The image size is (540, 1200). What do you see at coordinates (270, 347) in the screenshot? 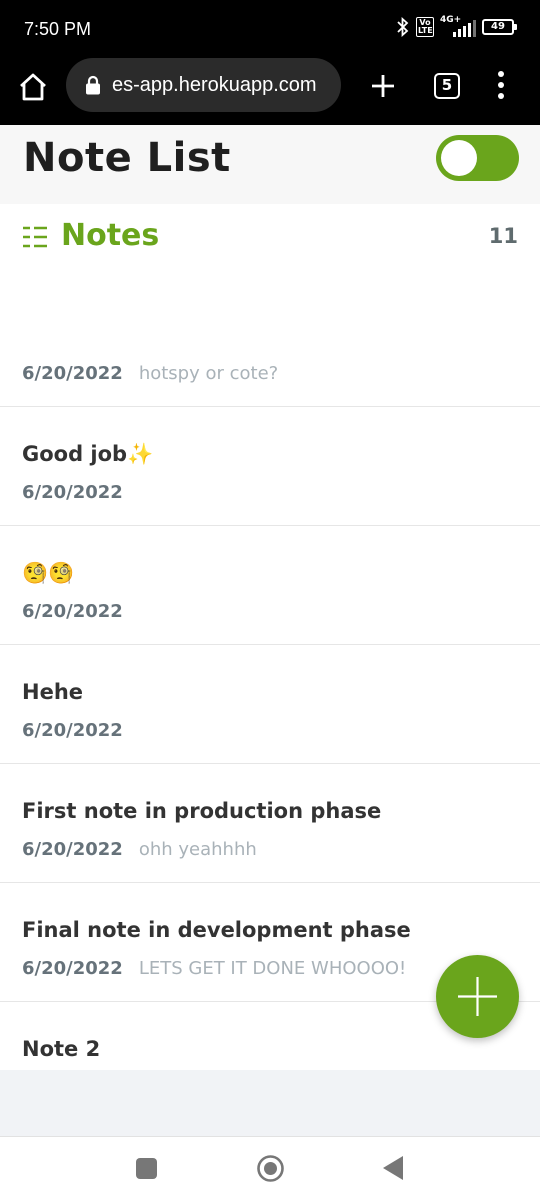
I see `note-list-item: 6/20/2022 hotspy or cote?` at bounding box center [270, 347].